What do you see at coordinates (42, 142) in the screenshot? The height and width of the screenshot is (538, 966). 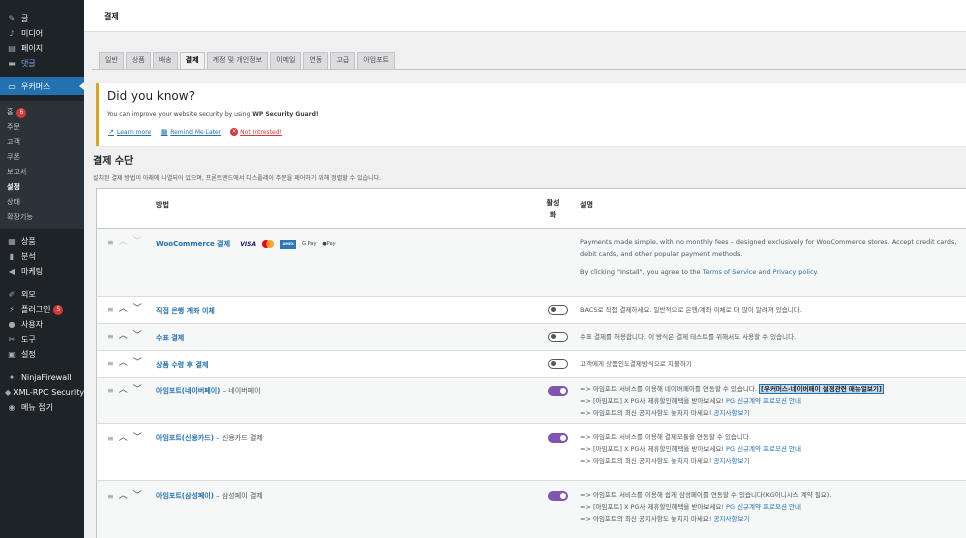 I see `submenu-customers: 고객` at bounding box center [42, 142].